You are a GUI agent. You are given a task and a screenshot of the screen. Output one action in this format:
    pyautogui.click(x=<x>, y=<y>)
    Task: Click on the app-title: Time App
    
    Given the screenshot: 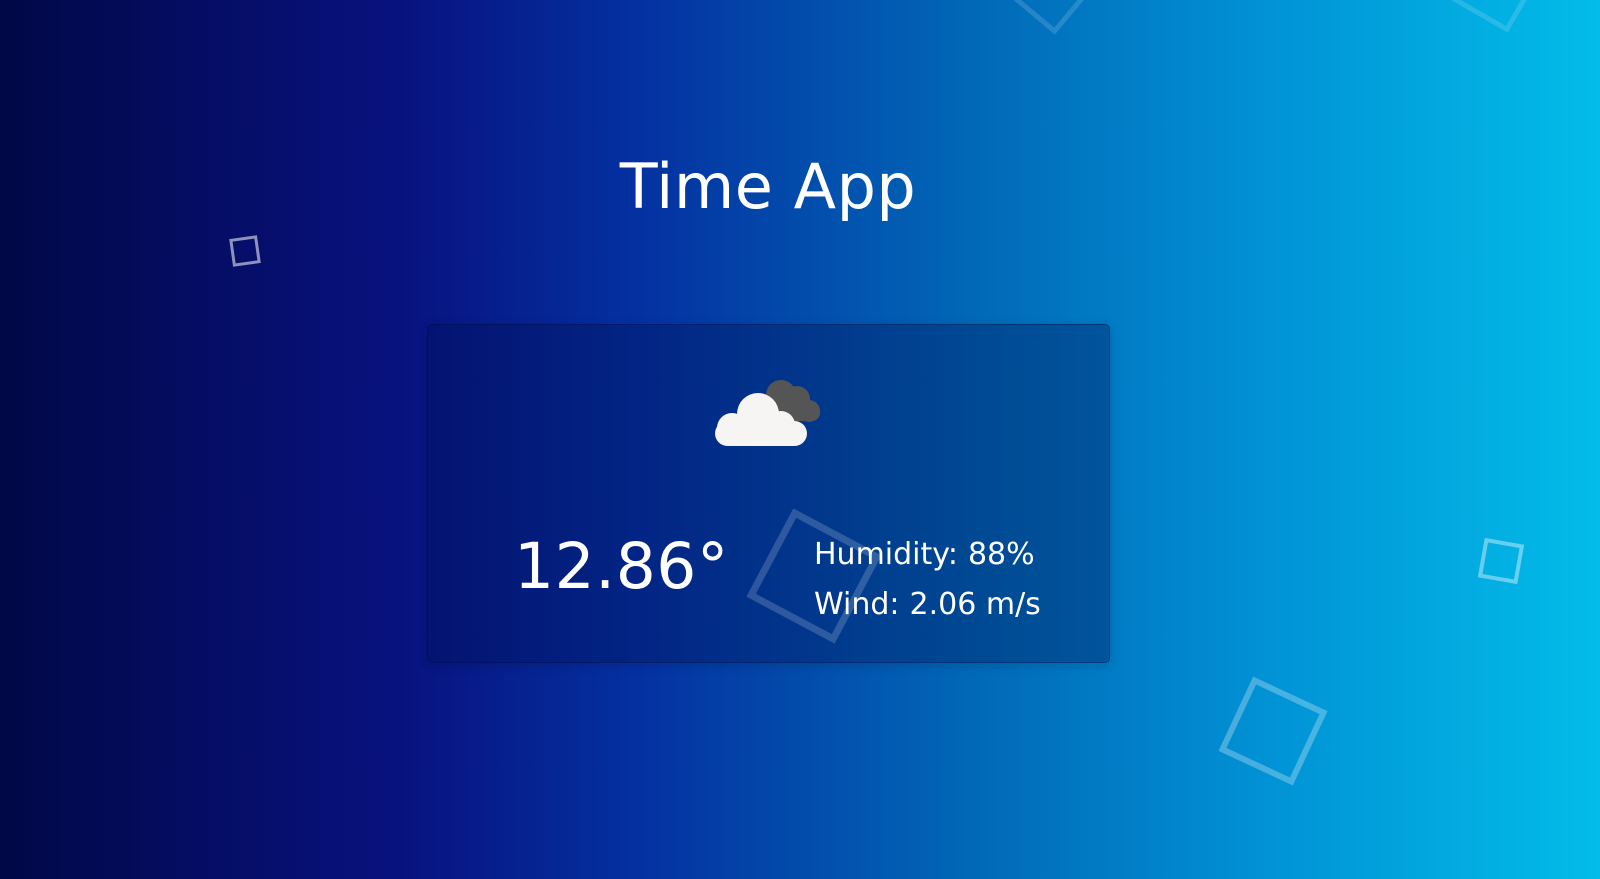 What is the action you would take?
    pyautogui.click(x=768, y=186)
    